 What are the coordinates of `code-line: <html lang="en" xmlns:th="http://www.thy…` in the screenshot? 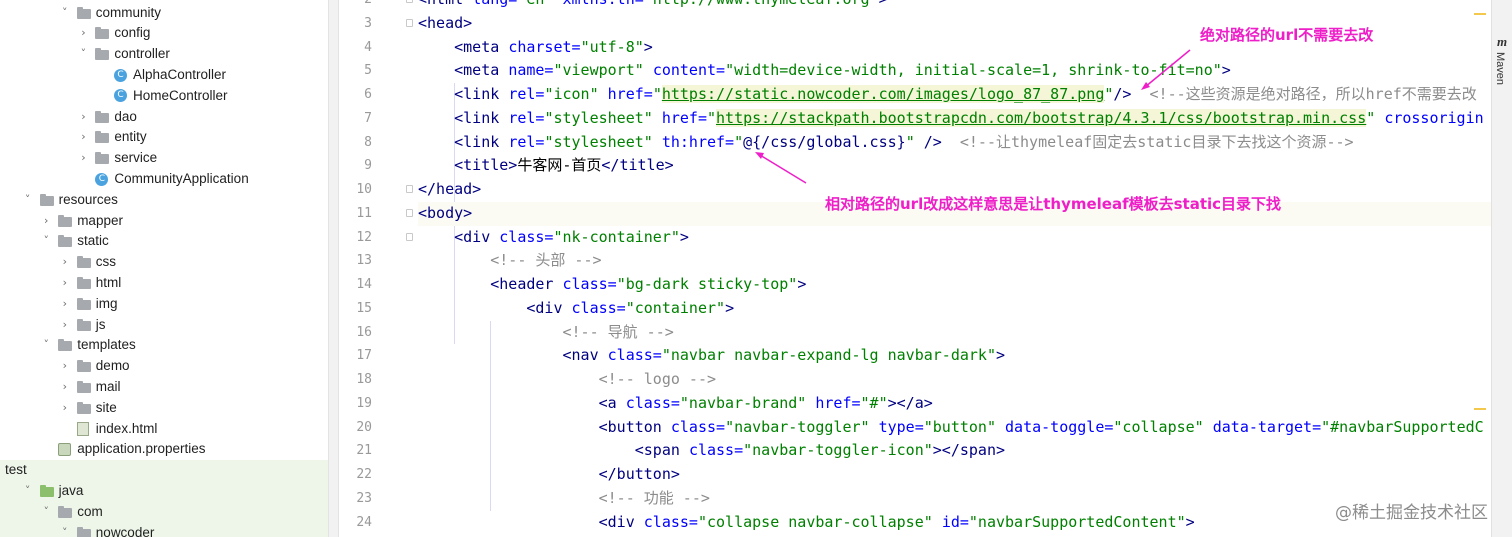 It's located at (965, 6).